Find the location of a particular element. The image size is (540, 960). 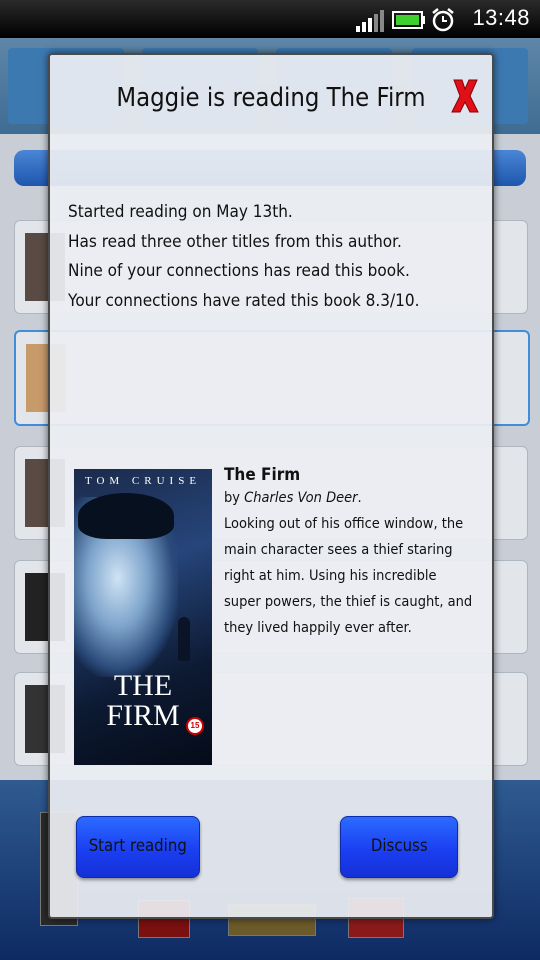

start-reading-label: Start reading is located at coordinates (138, 846).